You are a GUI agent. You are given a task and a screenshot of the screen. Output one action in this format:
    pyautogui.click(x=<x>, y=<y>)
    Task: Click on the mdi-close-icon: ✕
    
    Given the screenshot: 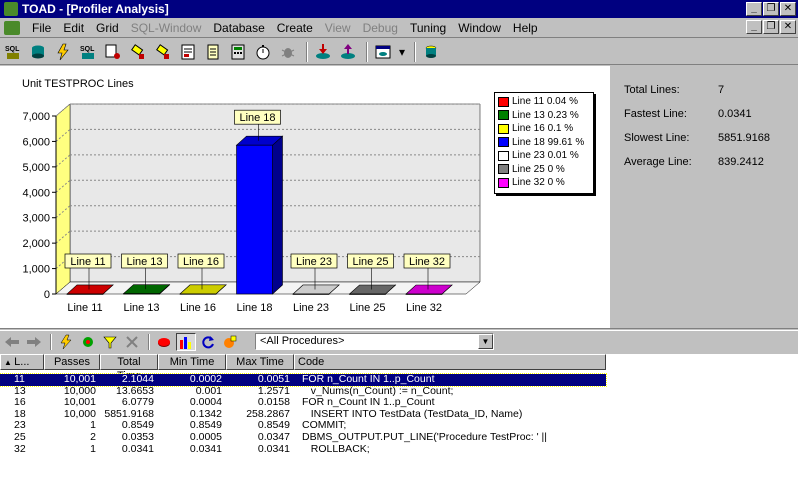 What is the action you would take?
    pyautogui.click(x=788, y=27)
    